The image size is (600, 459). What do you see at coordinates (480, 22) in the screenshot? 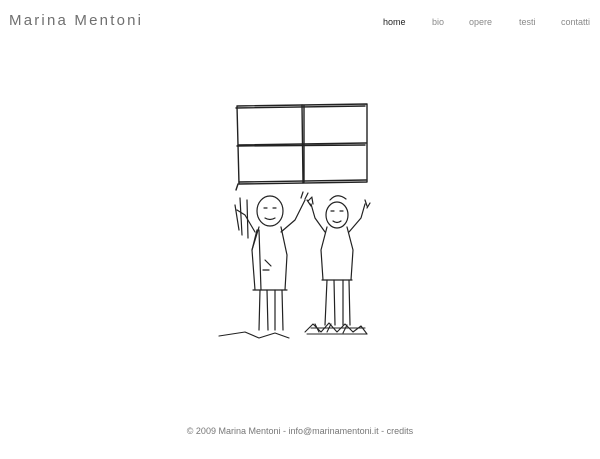
I see `nav-item-opere: opere` at bounding box center [480, 22].